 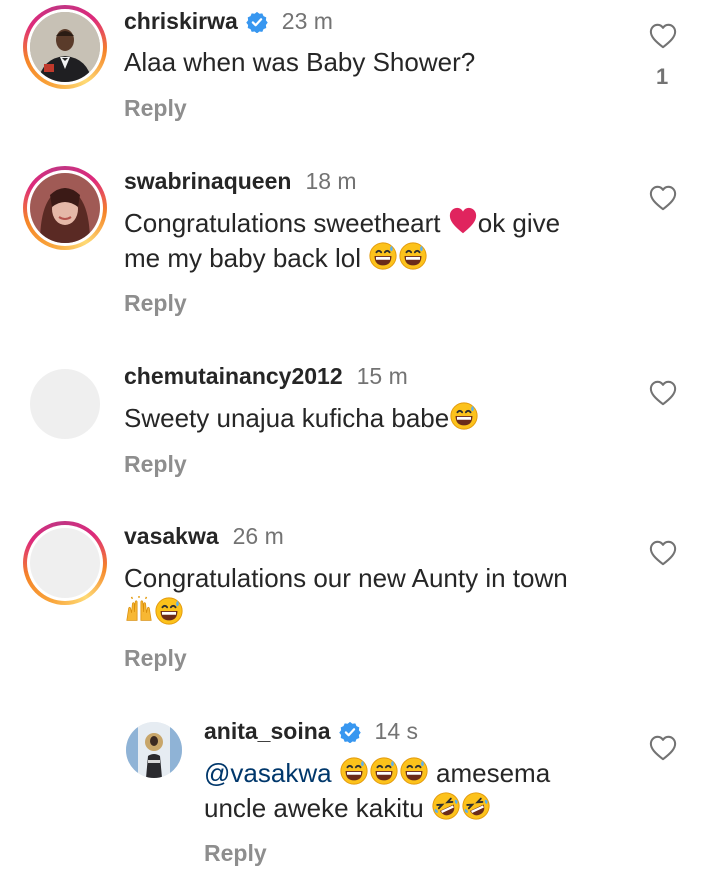 What do you see at coordinates (181, 21) in the screenshot?
I see `username: chriskirwa` at bounding box center [181, 21].